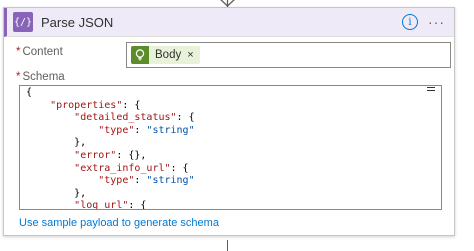 Image resolution: width=474 pixels, height=251 pixels. What do you see at coordinates (190, 55) in the screenshot?
I see `remove-token-icon: ×` at bounding box center [190, 55].